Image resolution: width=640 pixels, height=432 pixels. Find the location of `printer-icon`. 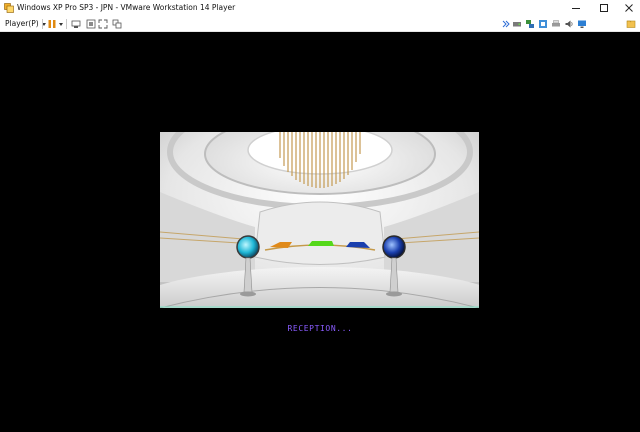

printer-icon is located at coordinates (556, 24).